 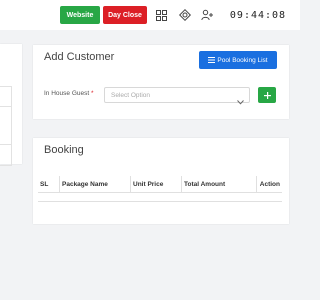 I want to click on chevron-down-icon, so click(x=240, y=101).